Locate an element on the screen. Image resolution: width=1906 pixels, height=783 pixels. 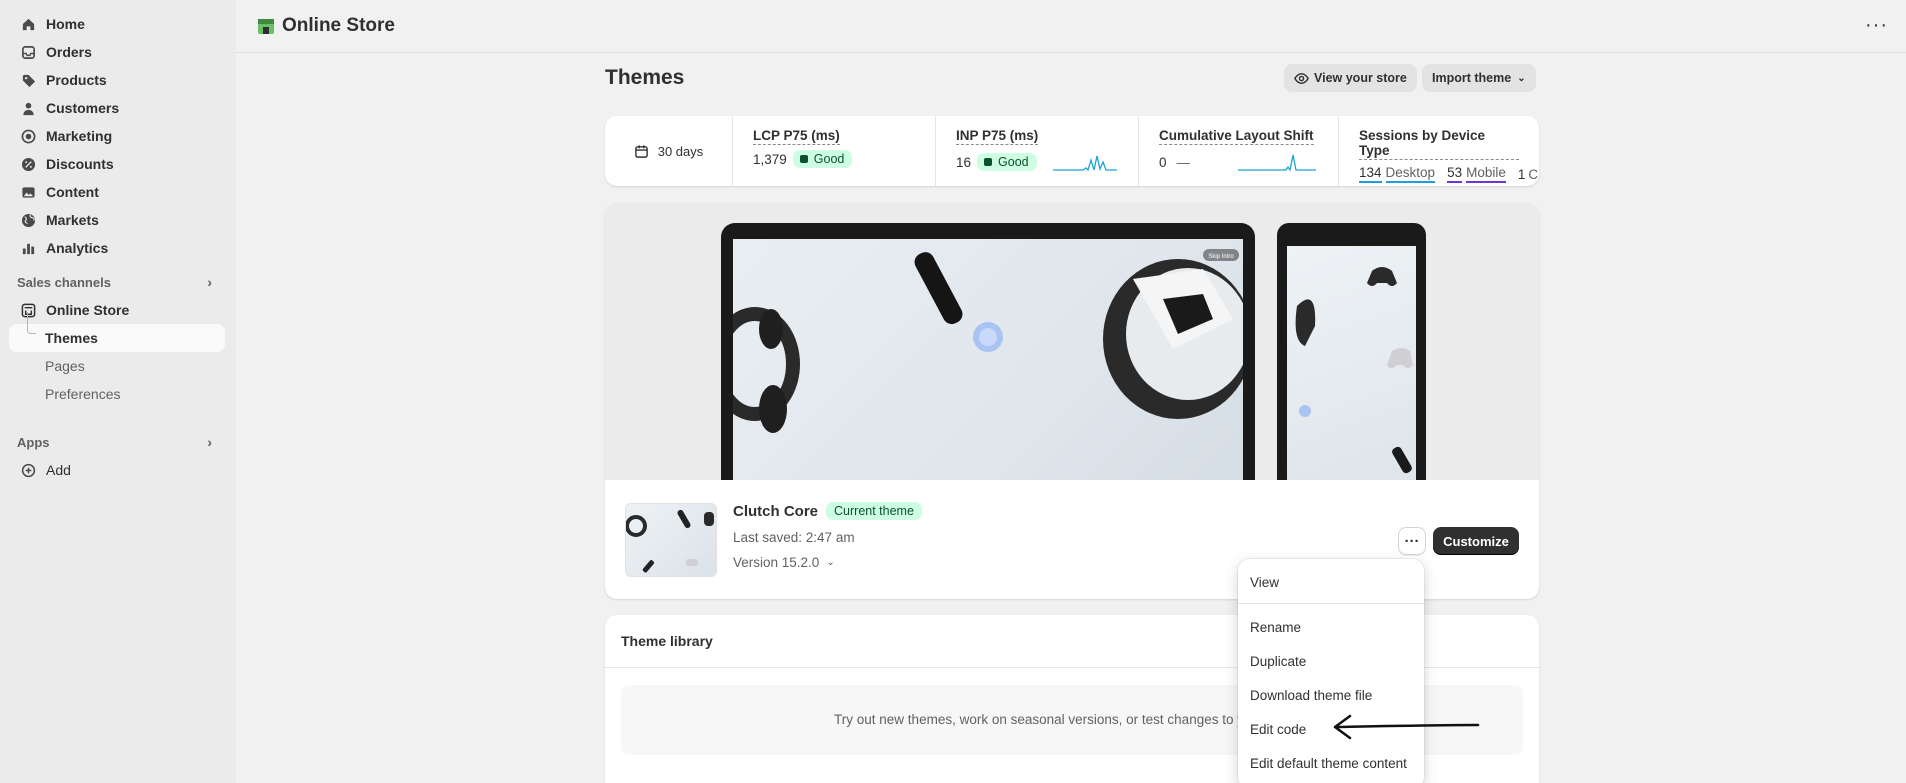
sidebar-item-pages: Pages is located at coordinates (117, 366).